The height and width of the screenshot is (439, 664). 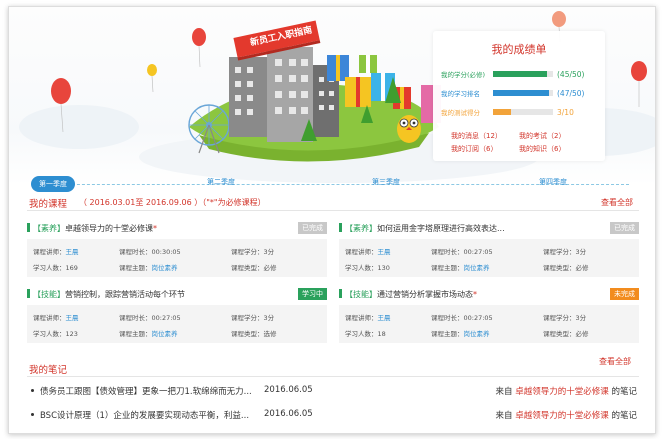 I want to click on score-row-label: 我的学习排名, so click(x=467, y=93).